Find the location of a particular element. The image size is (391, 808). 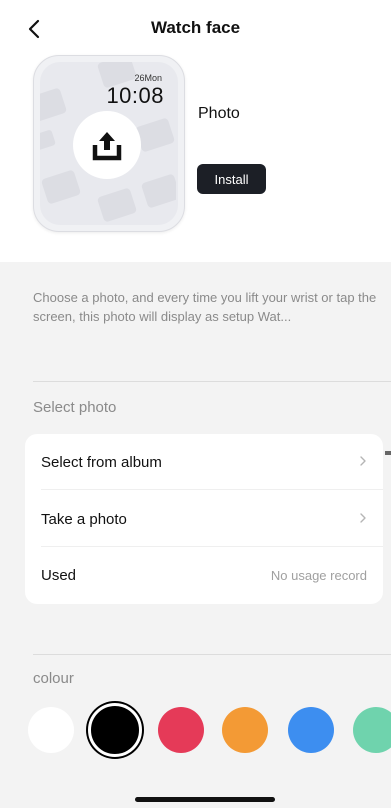

upload-photo-button is located at coordinates (107, 145).